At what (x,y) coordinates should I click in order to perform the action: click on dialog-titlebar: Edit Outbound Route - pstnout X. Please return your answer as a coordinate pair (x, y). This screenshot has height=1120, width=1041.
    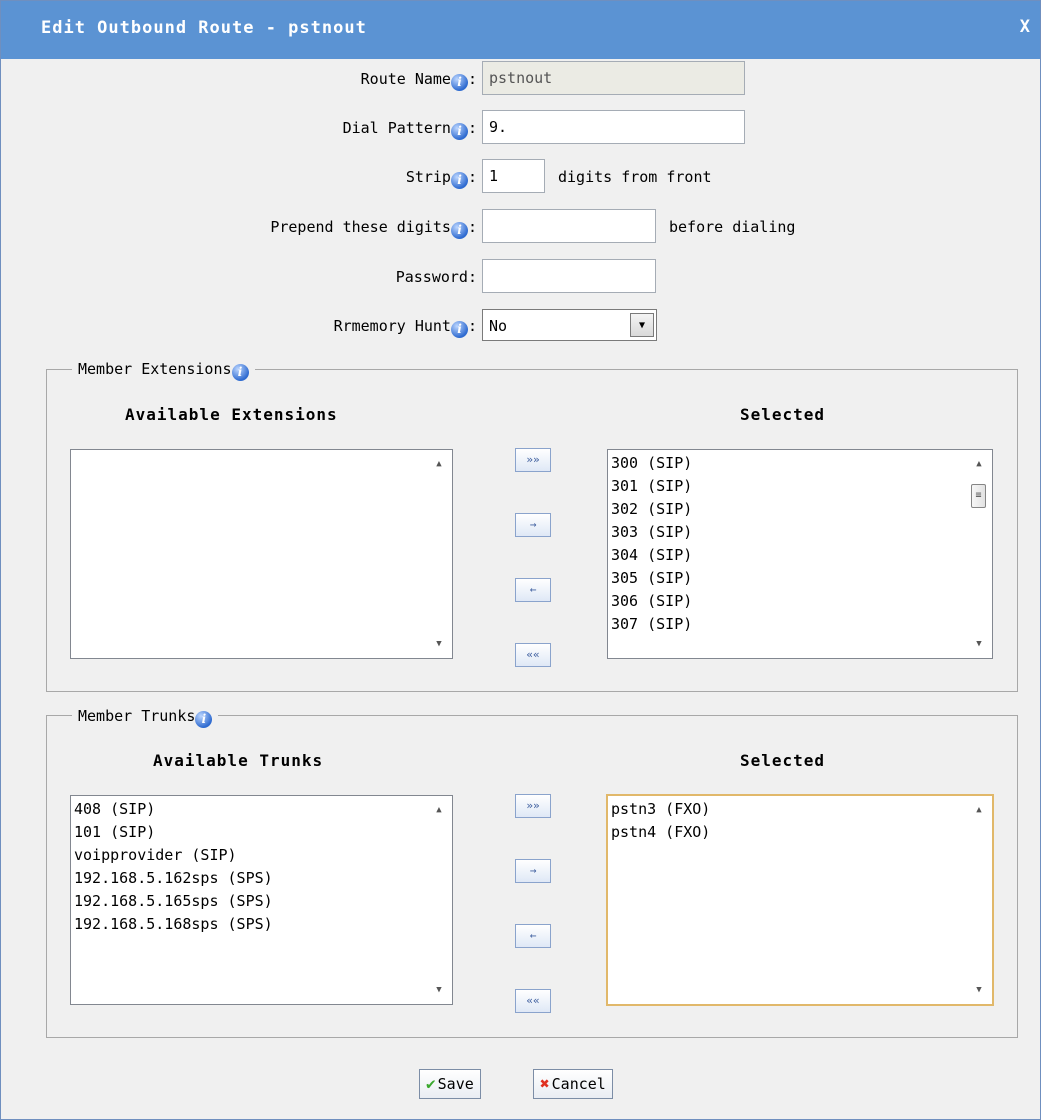
    Looking at the image, I should click on (520, 30).